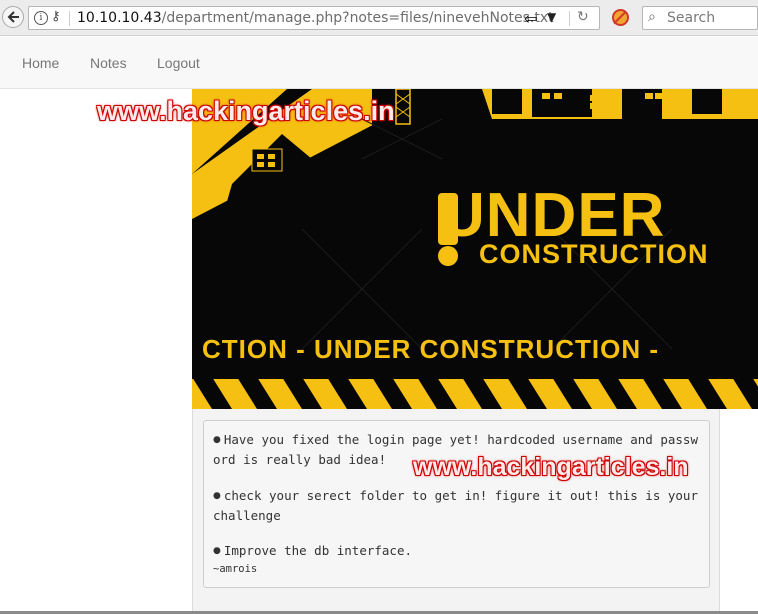 The width and height of the screenshot is (758, 614). What do you see at coordinates (40, 63) in the screenshot?
I see `nav-home-link: Home` at bounding box center [40, 63].